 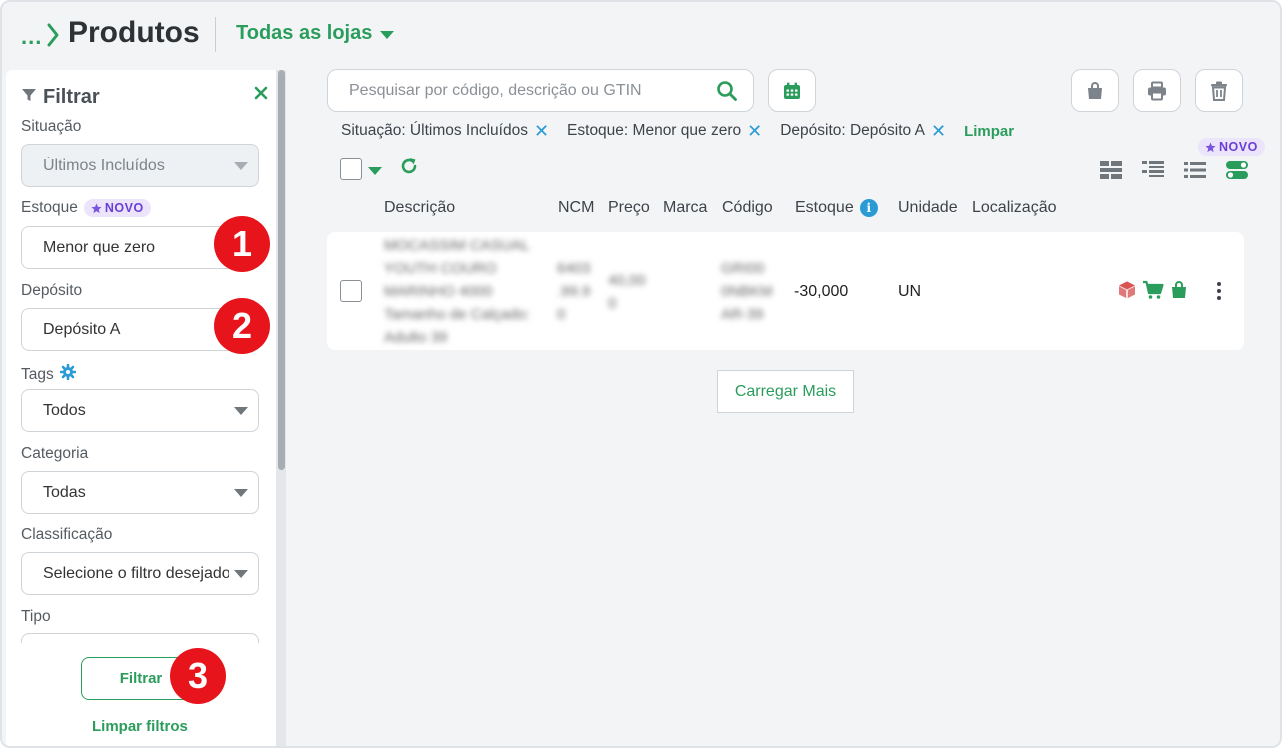 What do you see at coordinates (53, 37) in the screenshot?
I see `chevron-right-icon` at bounding box center [53, 37].